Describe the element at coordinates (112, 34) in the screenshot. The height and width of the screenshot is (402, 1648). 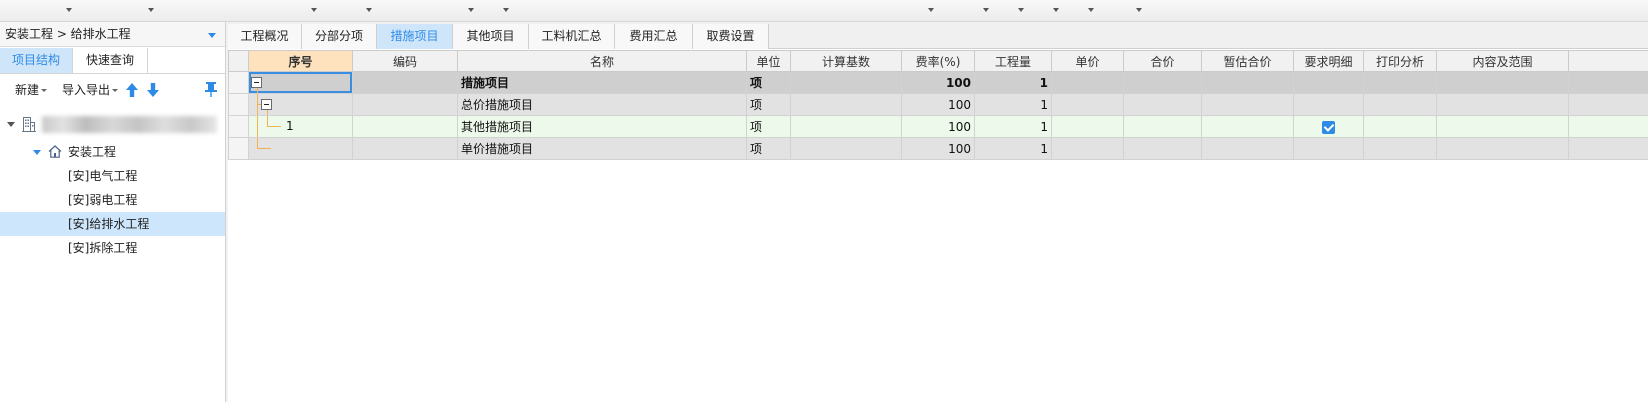
I see `breadcrumb: 安装工程 > 给排水工程` at that location.